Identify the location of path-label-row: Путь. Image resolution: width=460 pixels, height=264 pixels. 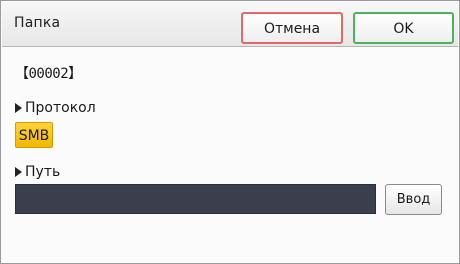
(37, 172).